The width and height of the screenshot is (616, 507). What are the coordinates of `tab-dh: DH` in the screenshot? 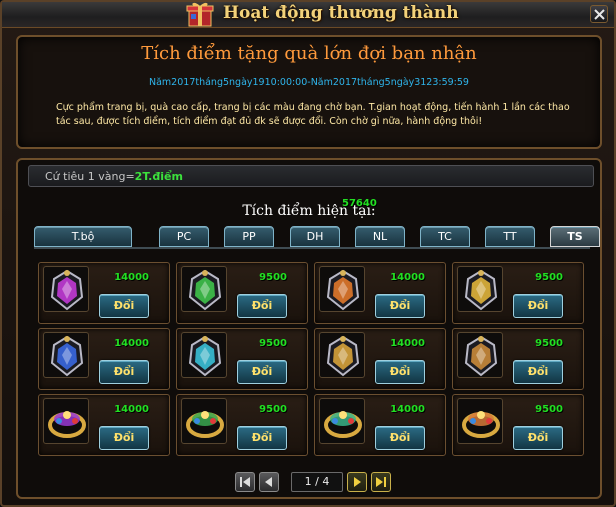 It's located at (315, 236).